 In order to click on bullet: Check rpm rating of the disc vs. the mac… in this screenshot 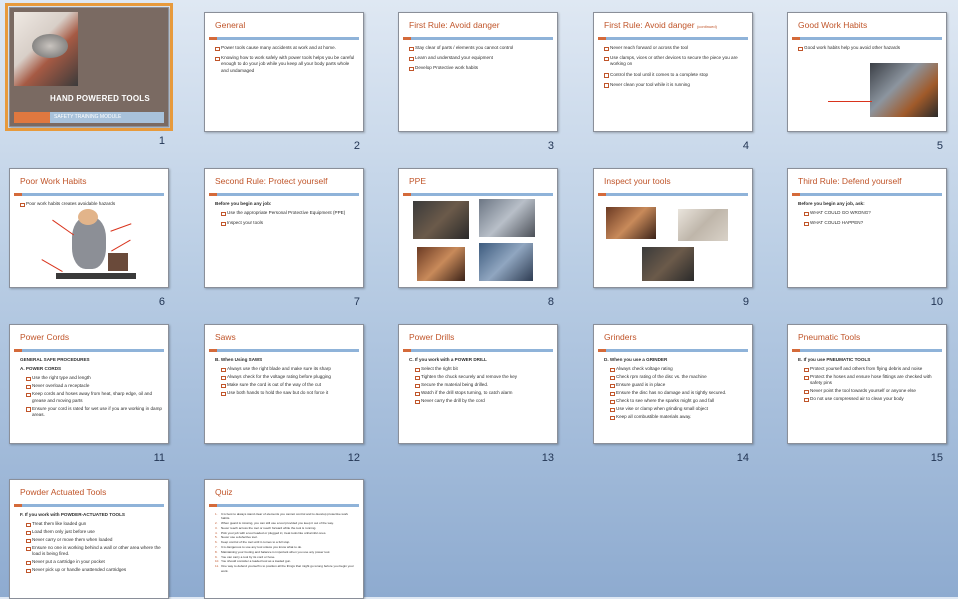, I will do `click(678, 377)`.